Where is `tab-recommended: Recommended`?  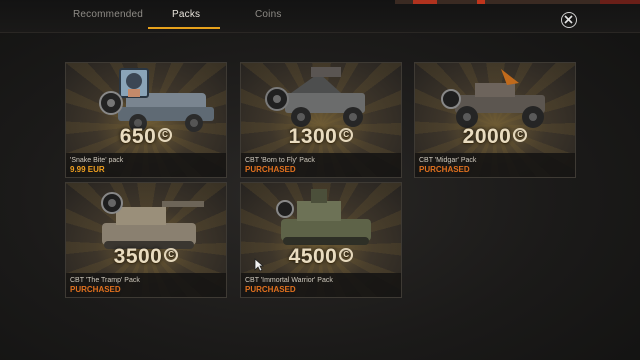 tab-recommended: Recommended is located at coordinates (108, 14).